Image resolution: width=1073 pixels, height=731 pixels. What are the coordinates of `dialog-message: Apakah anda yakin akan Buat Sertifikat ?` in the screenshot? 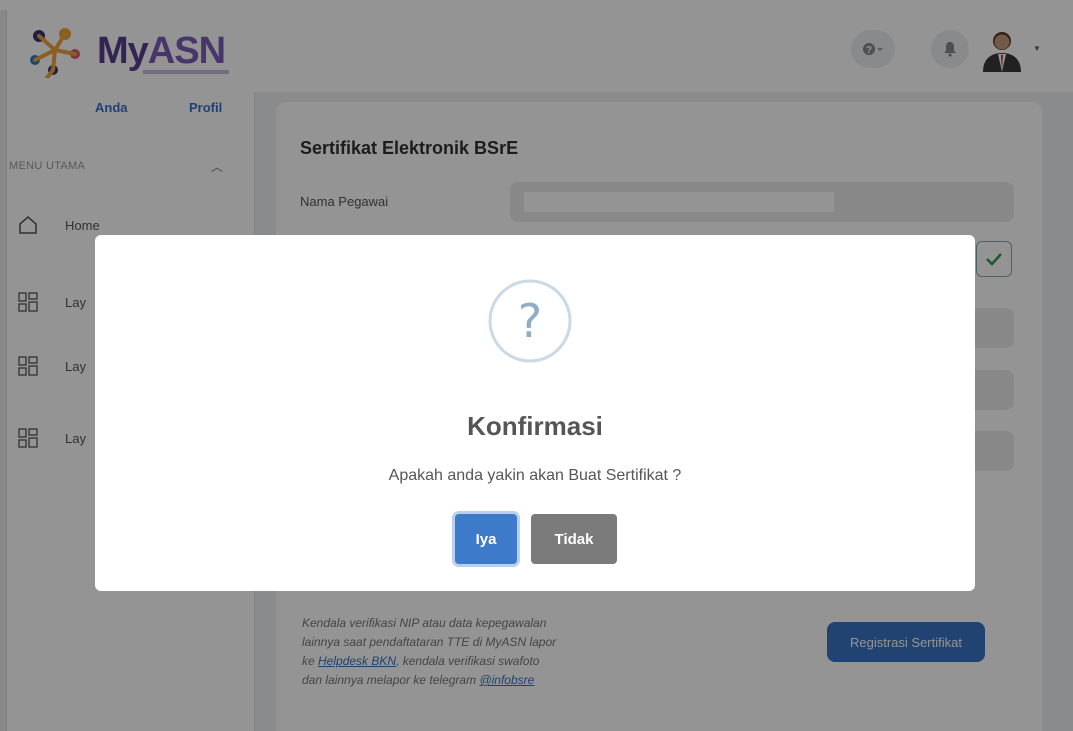 It's located at (535, 475).